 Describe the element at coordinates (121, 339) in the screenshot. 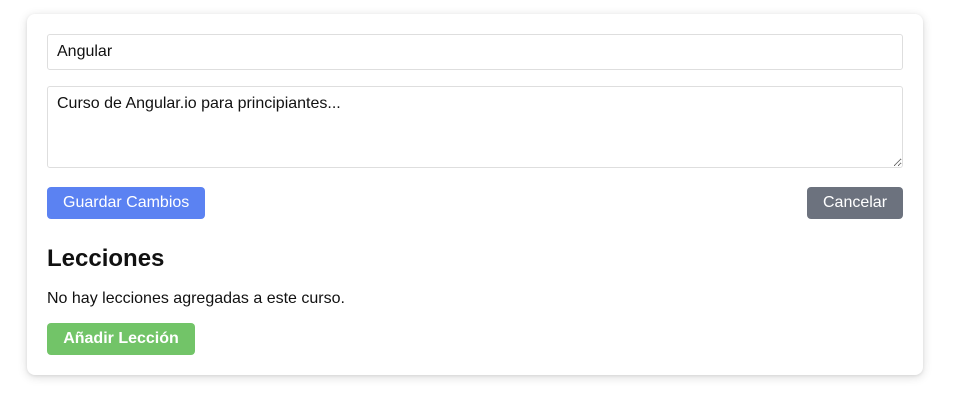

I see `add-lesson-button: Añadir Lección` at that location.